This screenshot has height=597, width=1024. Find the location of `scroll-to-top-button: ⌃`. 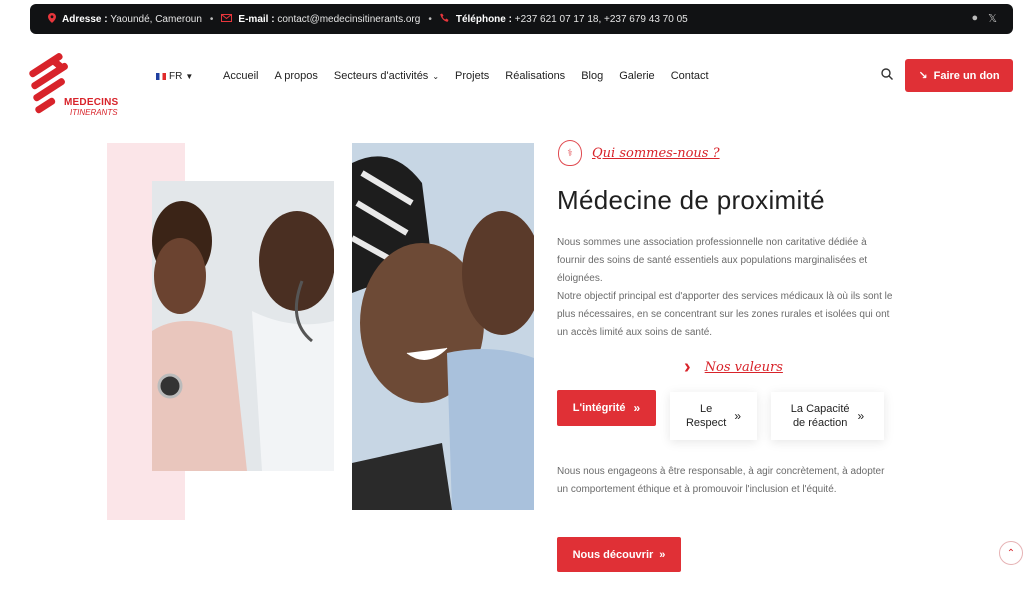

scroll-to-top-button: ⌃ is located at coordinates (1011, 553).